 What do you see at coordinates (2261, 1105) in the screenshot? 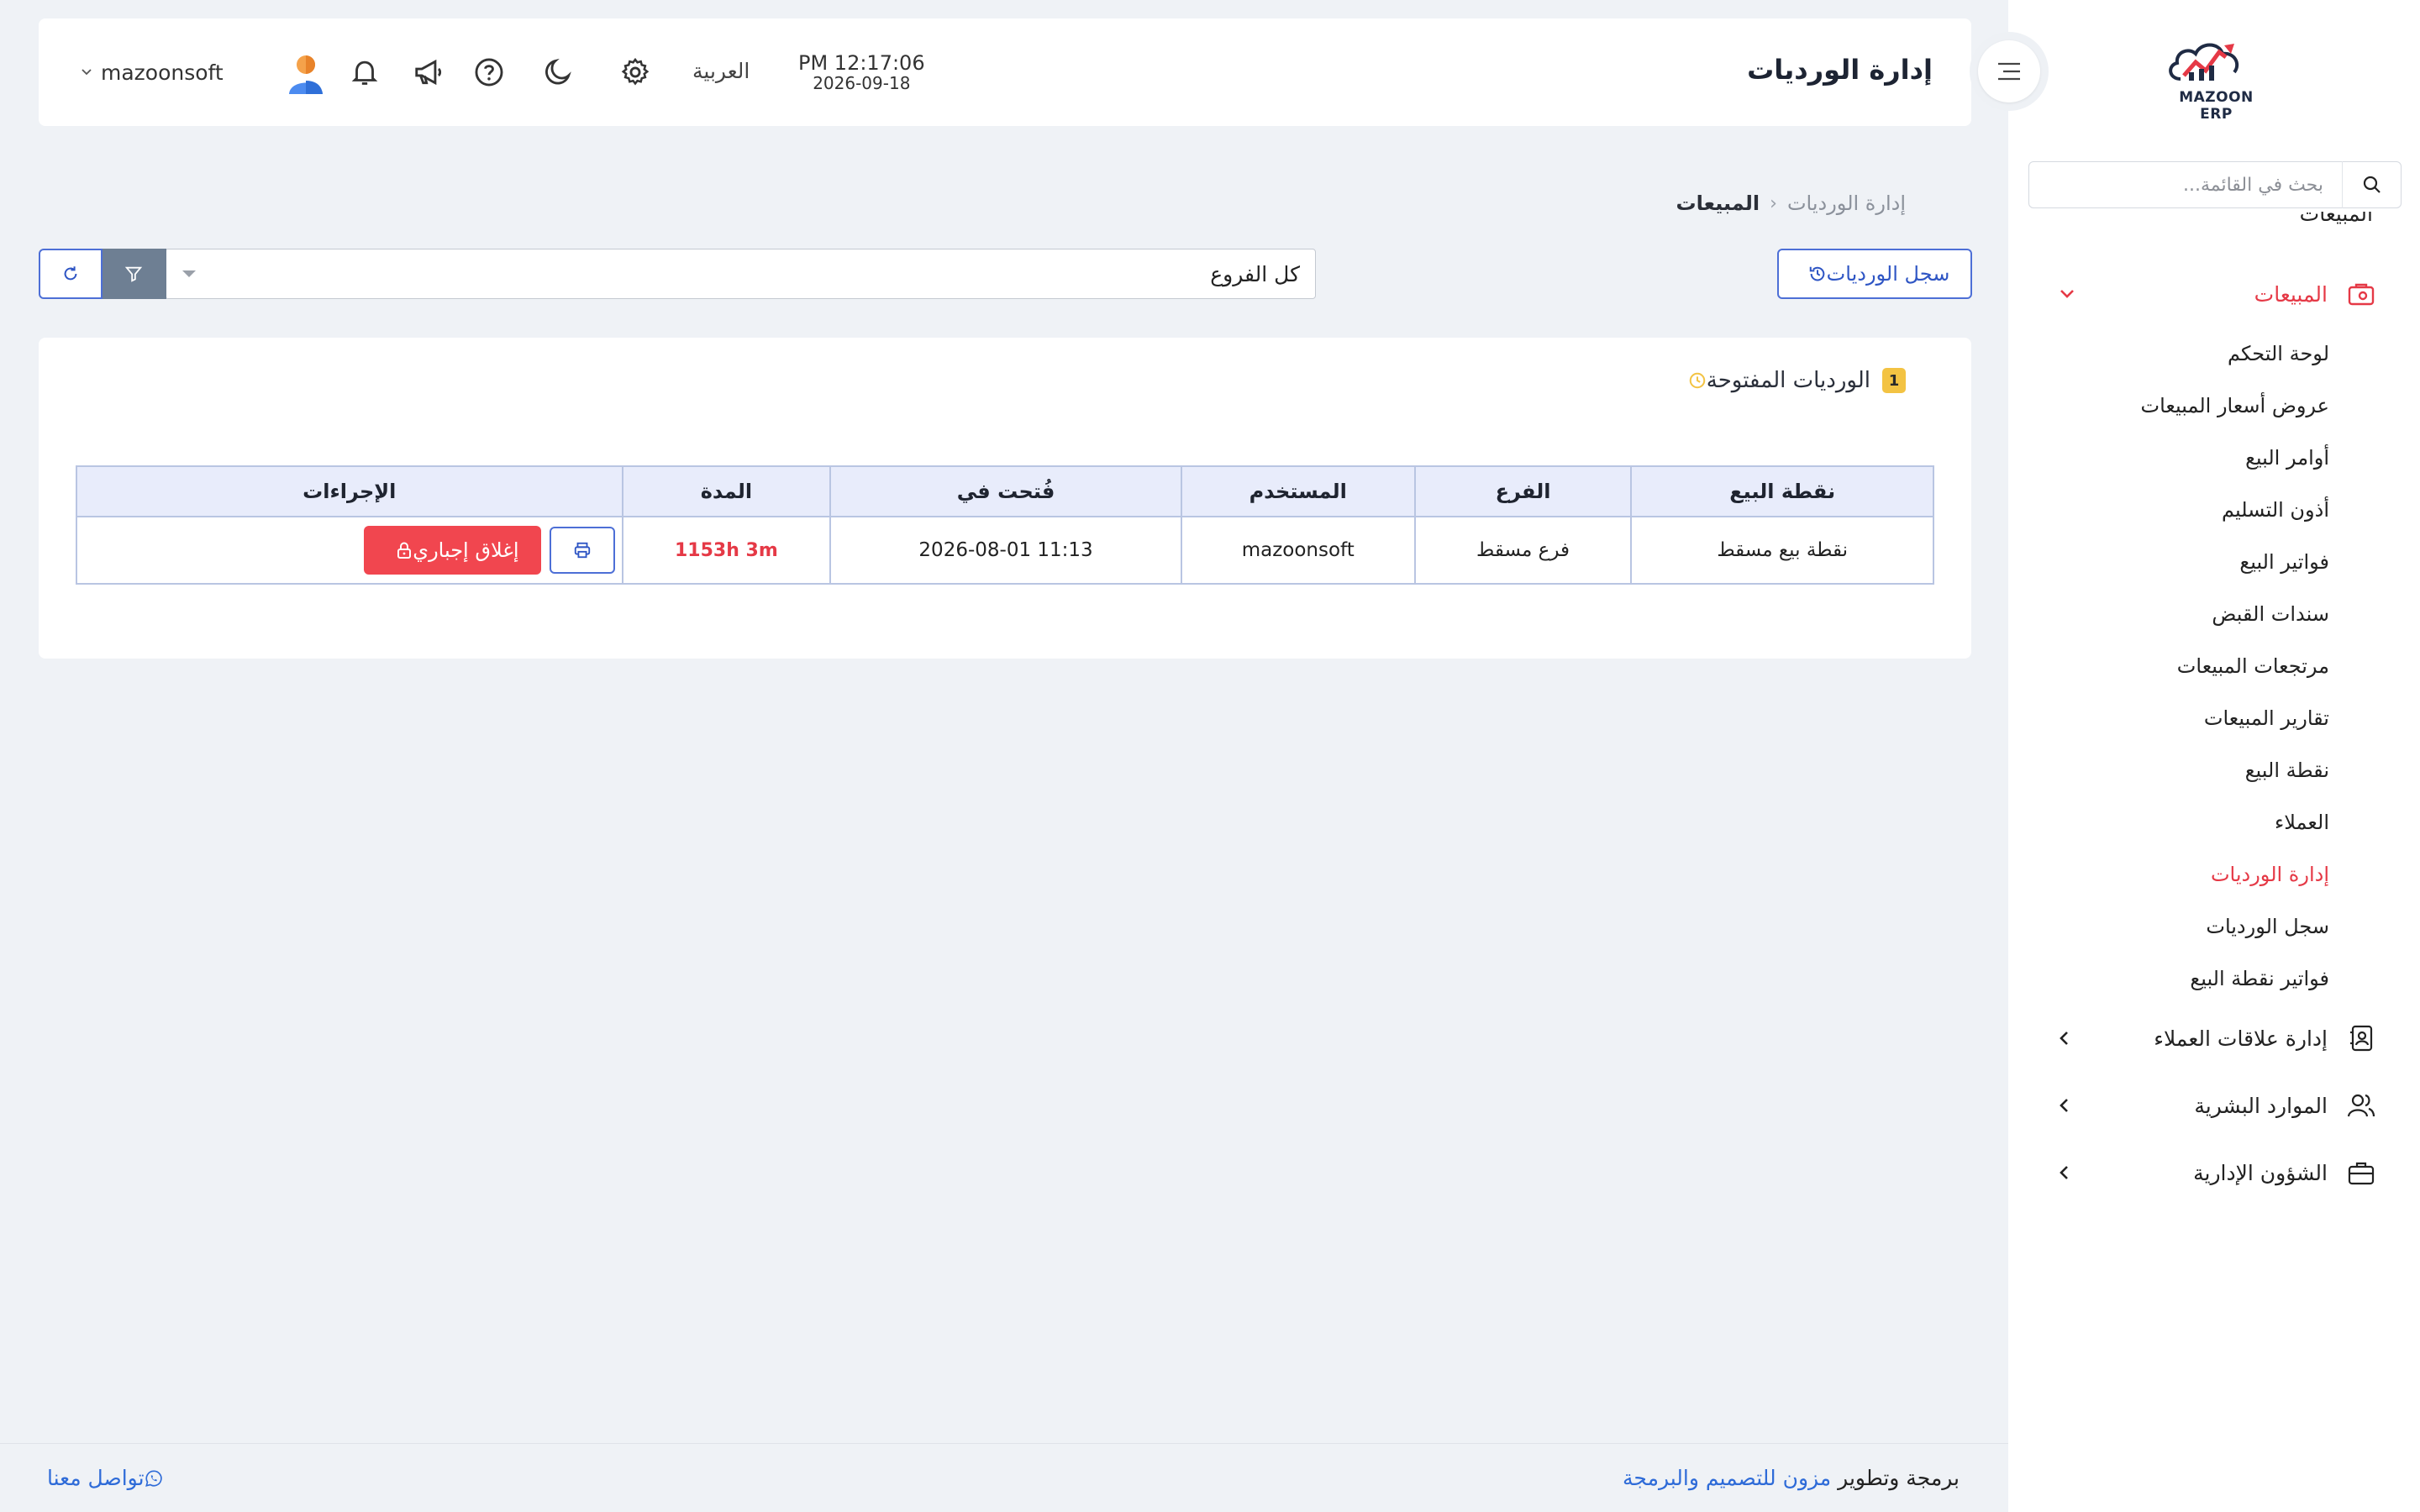
I see `sidebar-item-hr-label: الموارد البشرية` at bounding box center [2261, 1105].